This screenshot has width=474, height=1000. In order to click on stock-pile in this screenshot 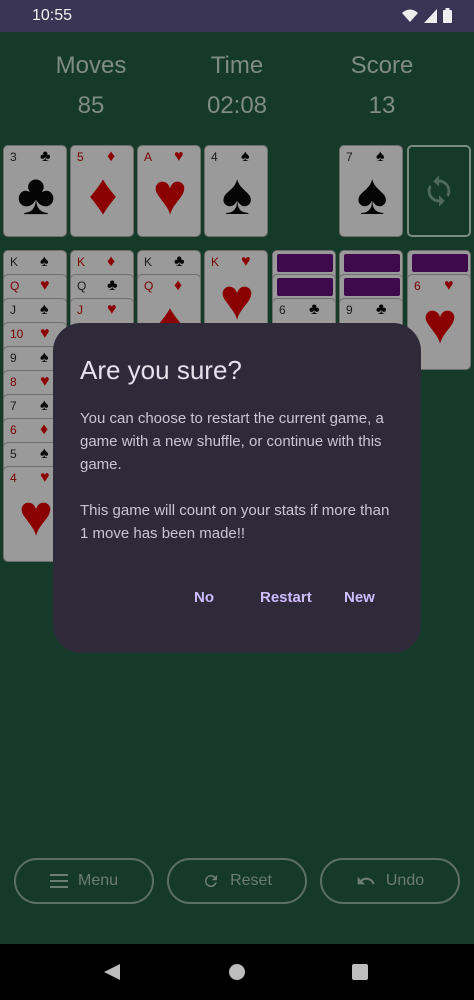, I will do `click(439, 191)`.